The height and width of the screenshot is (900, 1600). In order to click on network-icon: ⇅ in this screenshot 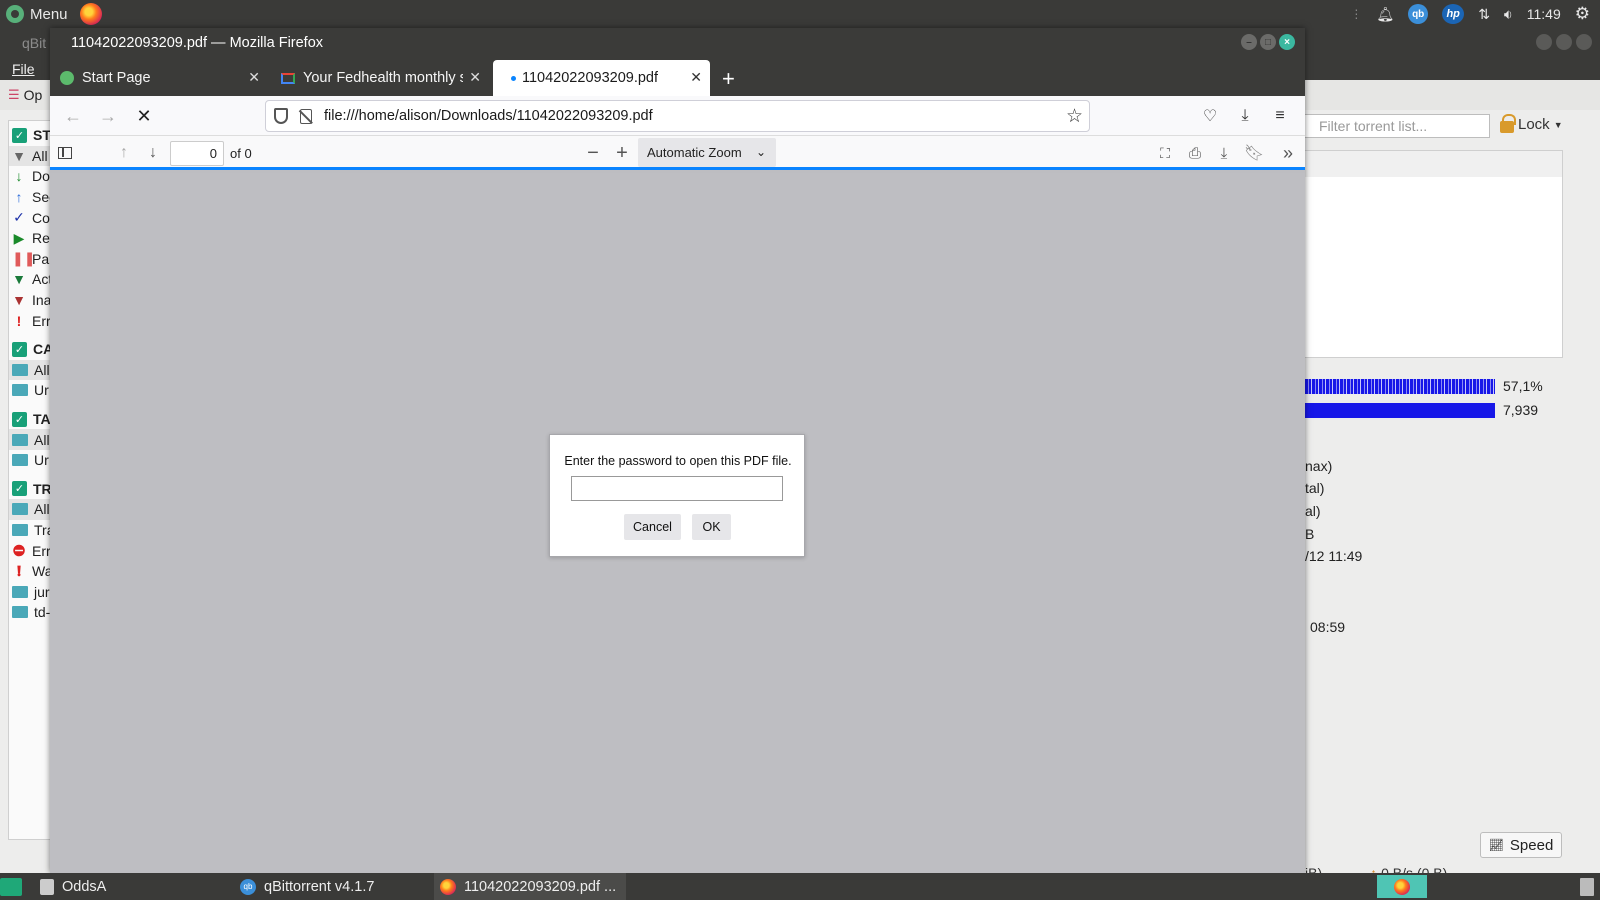, I will do `click(1484, 14)`.